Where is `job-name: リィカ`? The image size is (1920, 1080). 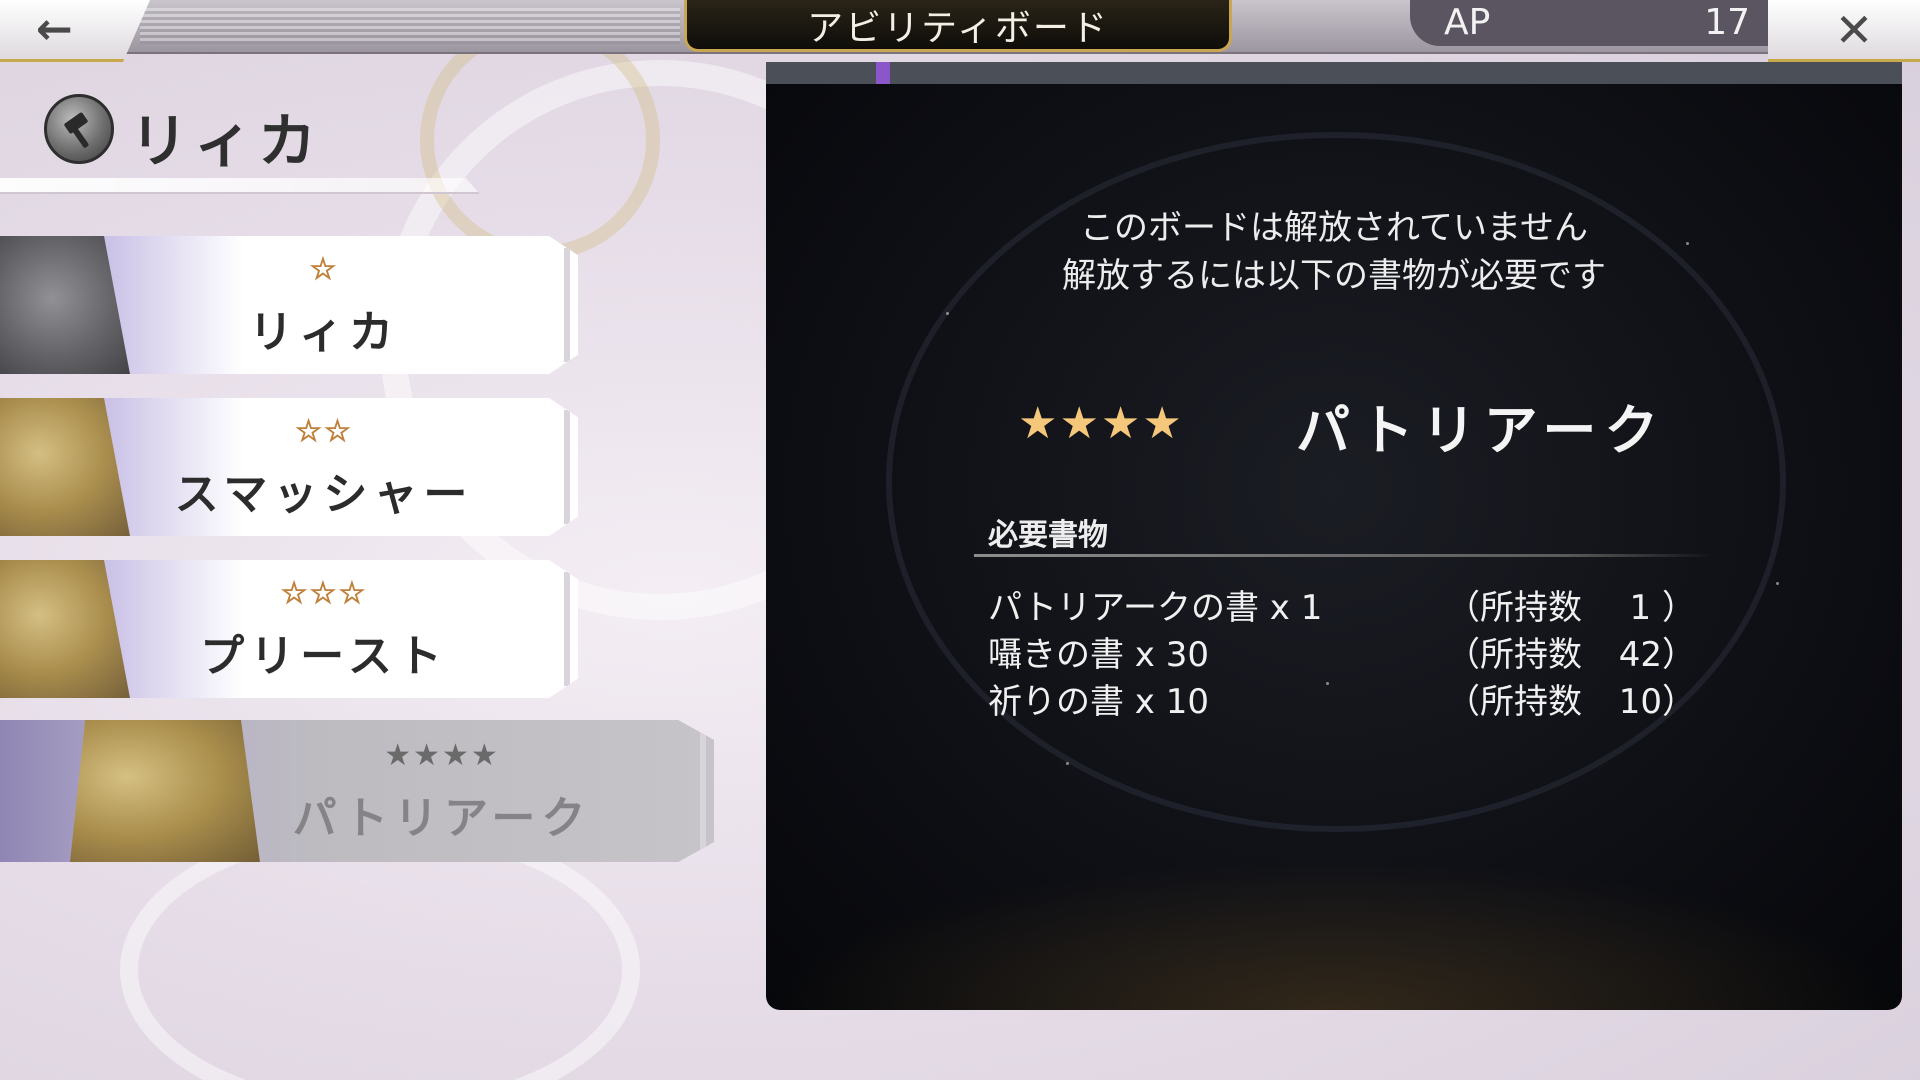 job-name: リィカ is located at coordinates (324, 332).